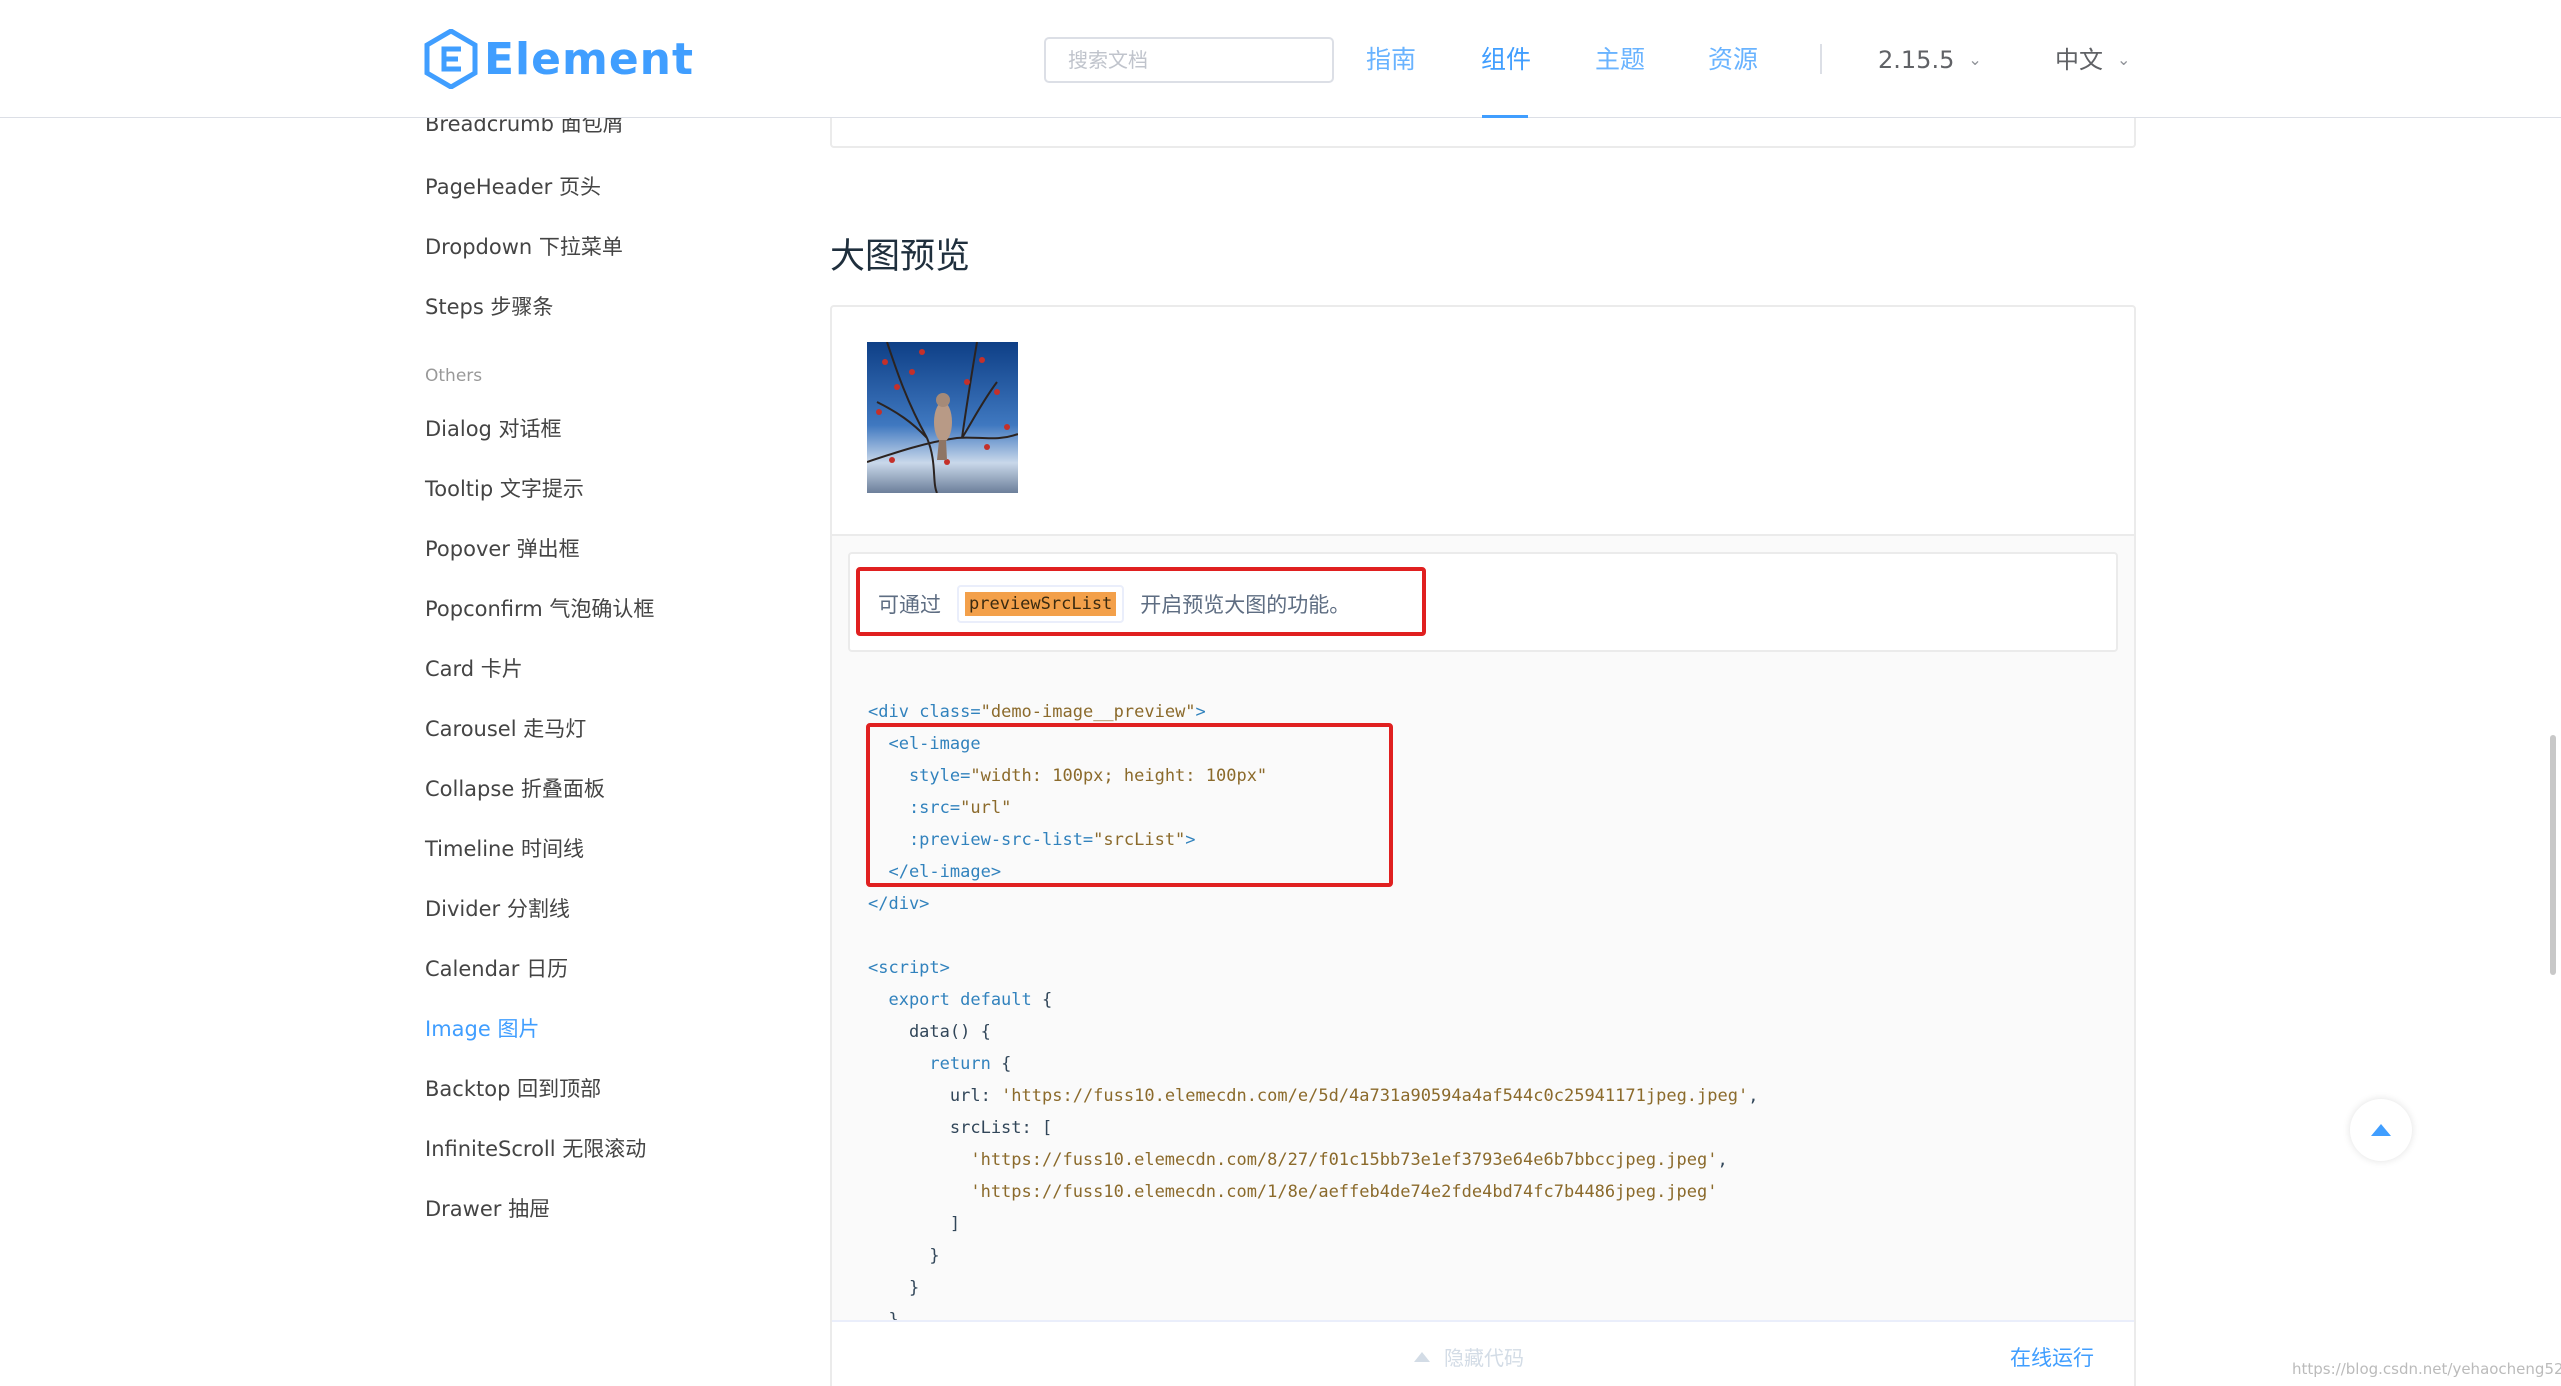 The width and height of the screenshot is (2561, 1386). What do you see at coordinates (1483, 133) in the screenshot?
I see `previous-demo-block` at bounding box center [1483, 133].